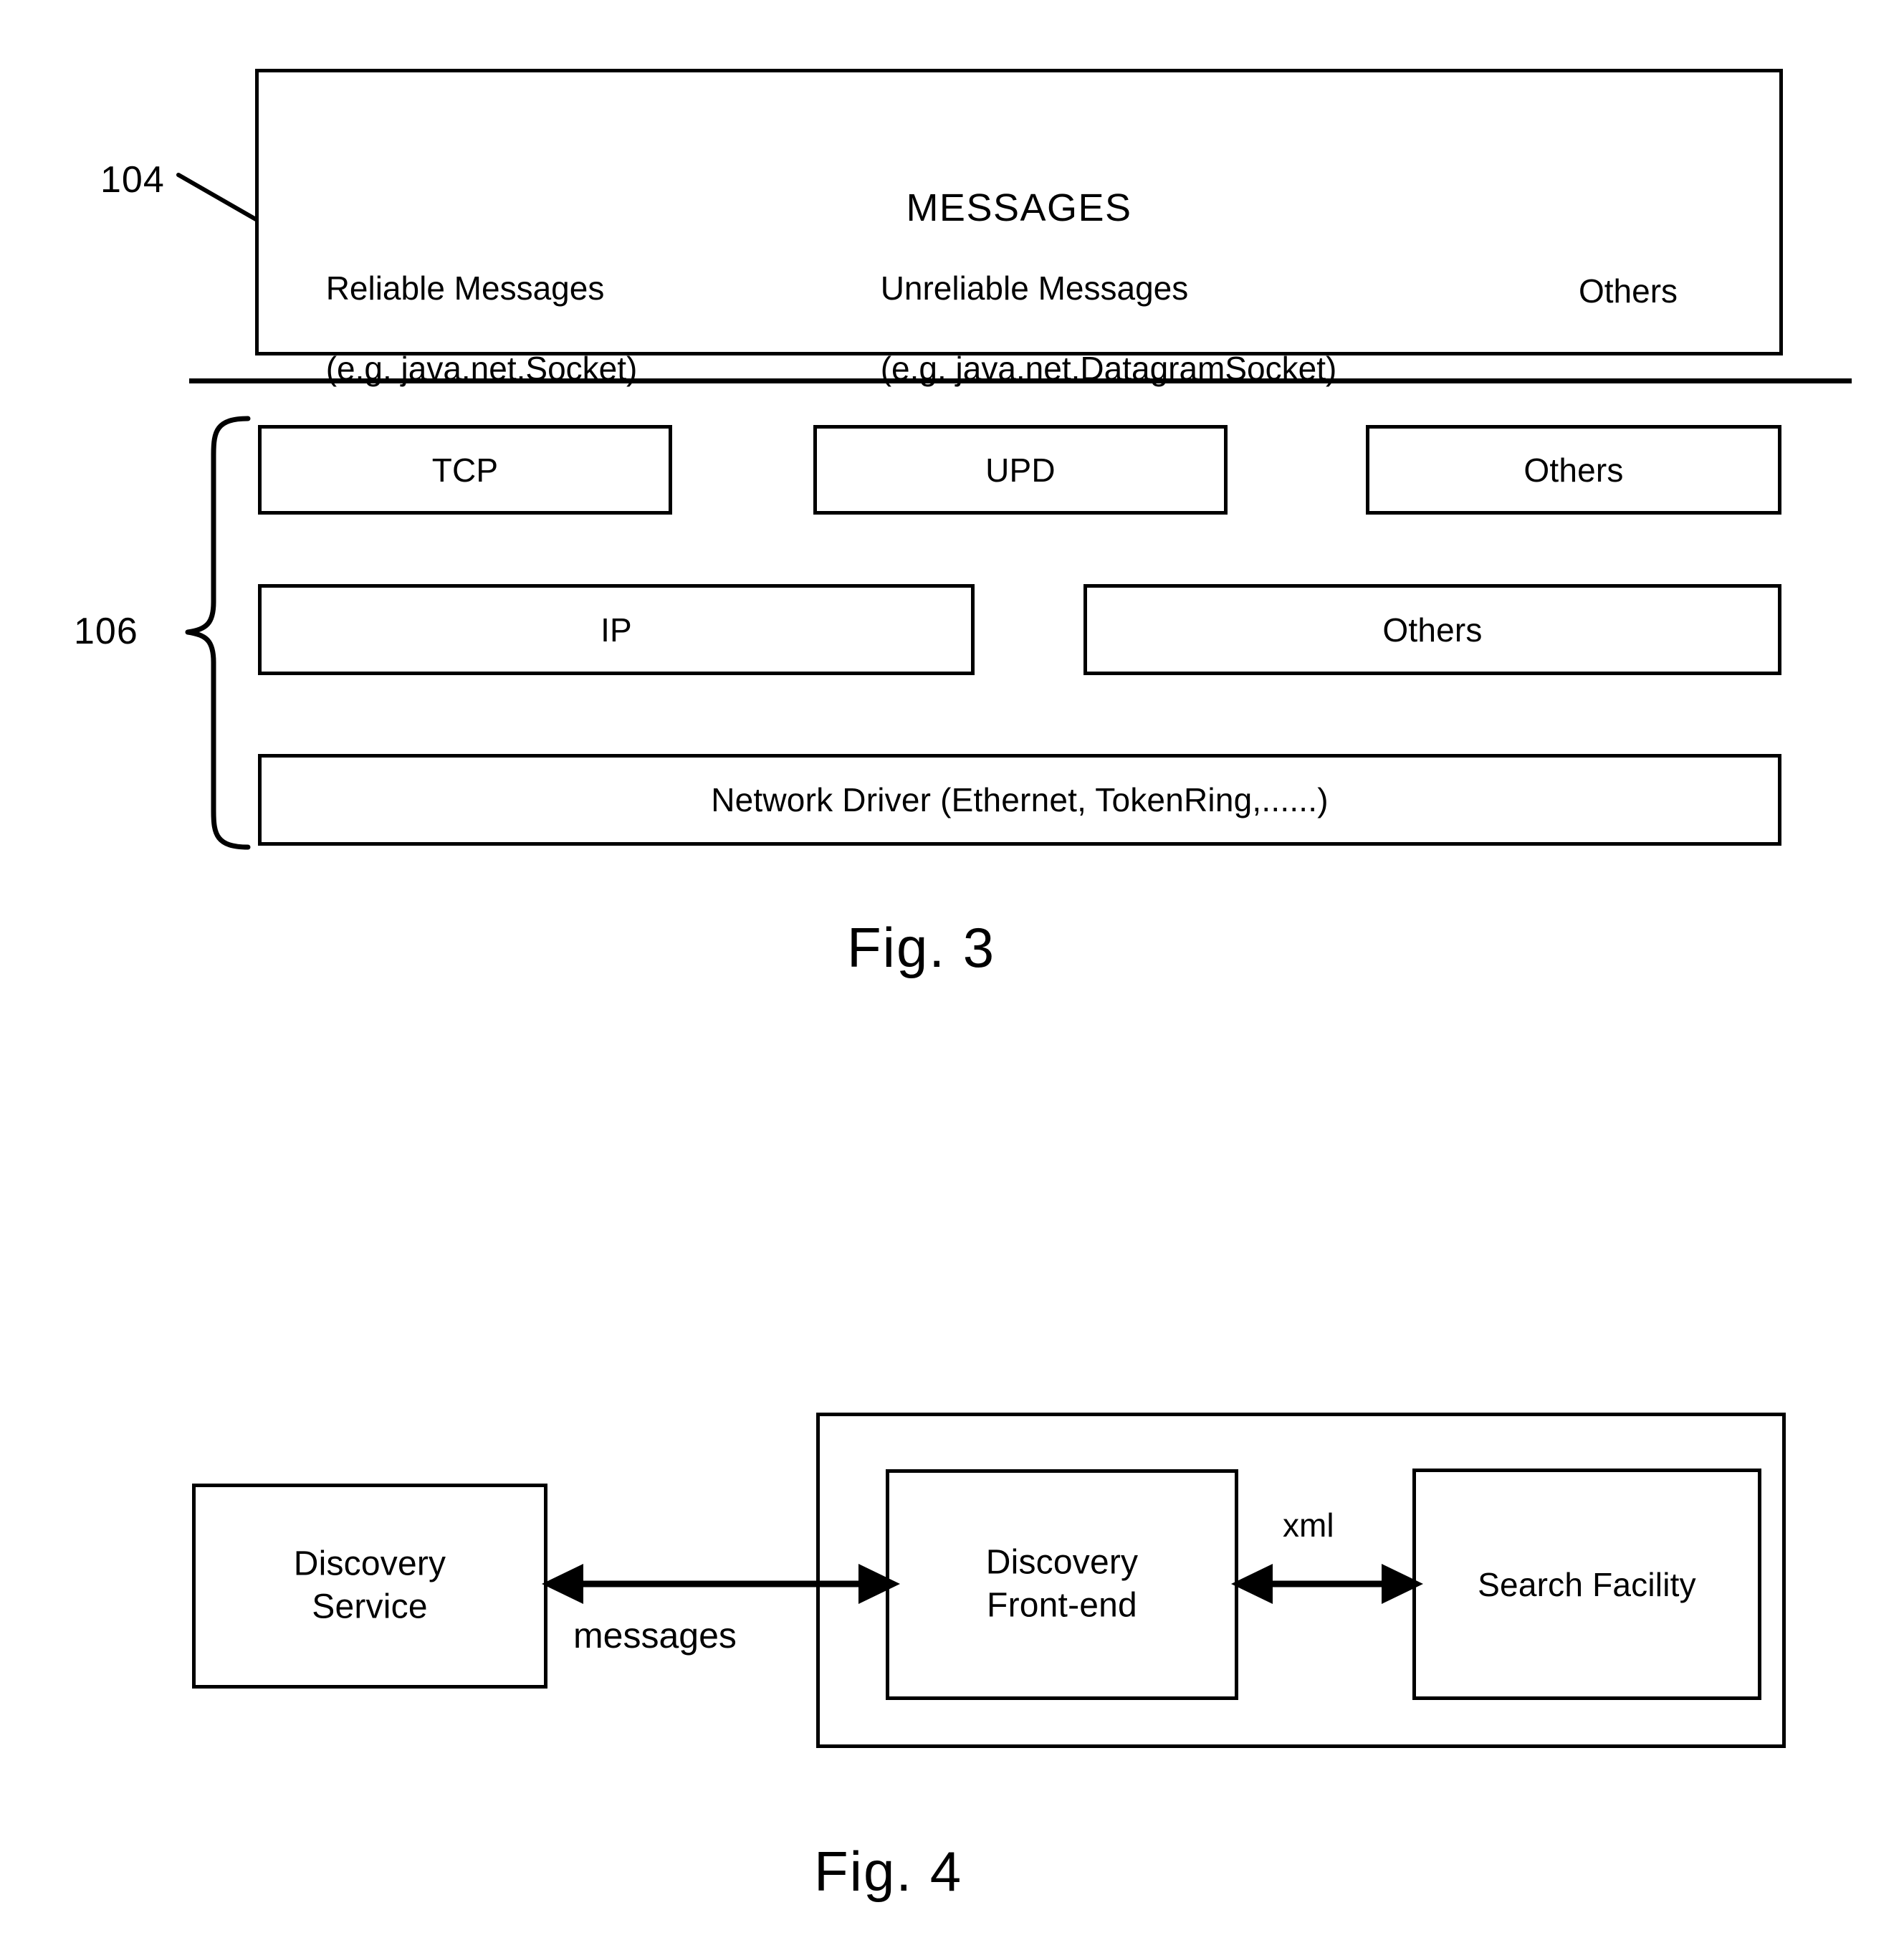  I want to click on discovery-service-line2: Service, so click(370, 1607).